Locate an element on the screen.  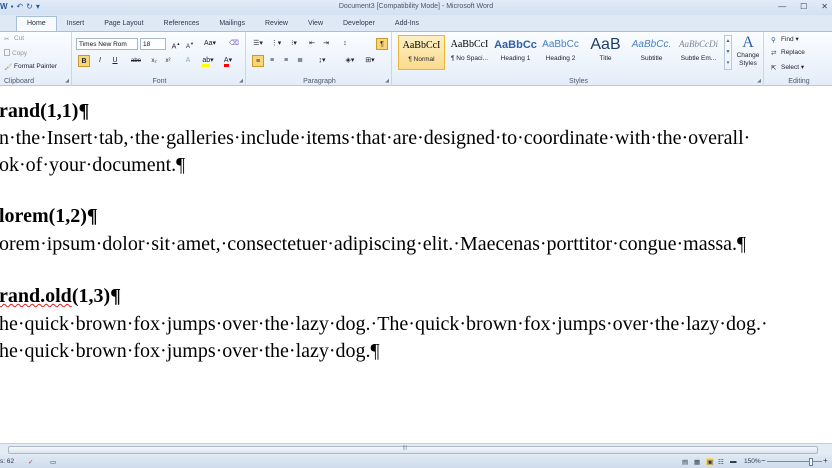
style-heading-2: AaBbCc Heading 2 is located at coordinates (560, 52).